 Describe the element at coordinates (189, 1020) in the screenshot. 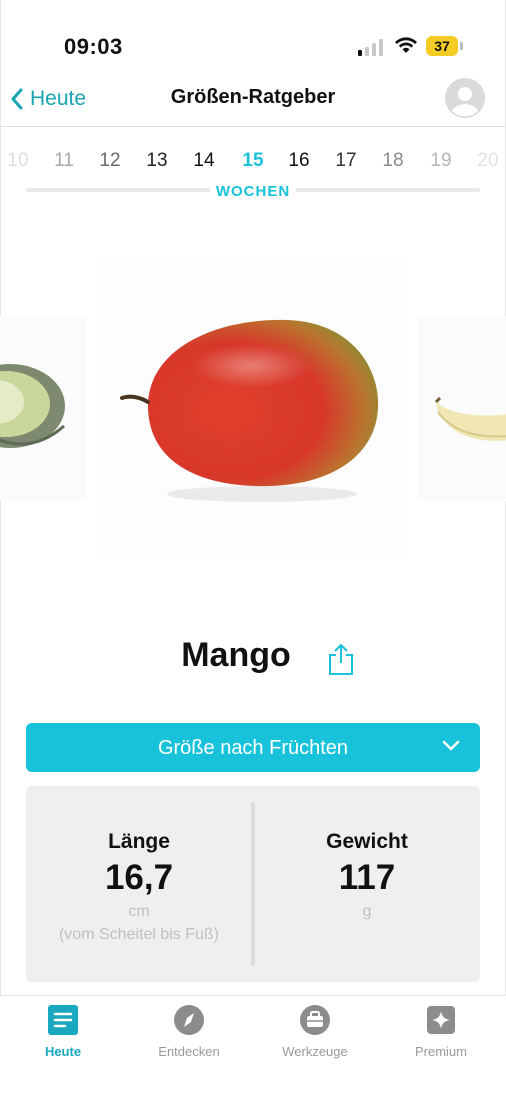

I see `compass-icon` at that location.